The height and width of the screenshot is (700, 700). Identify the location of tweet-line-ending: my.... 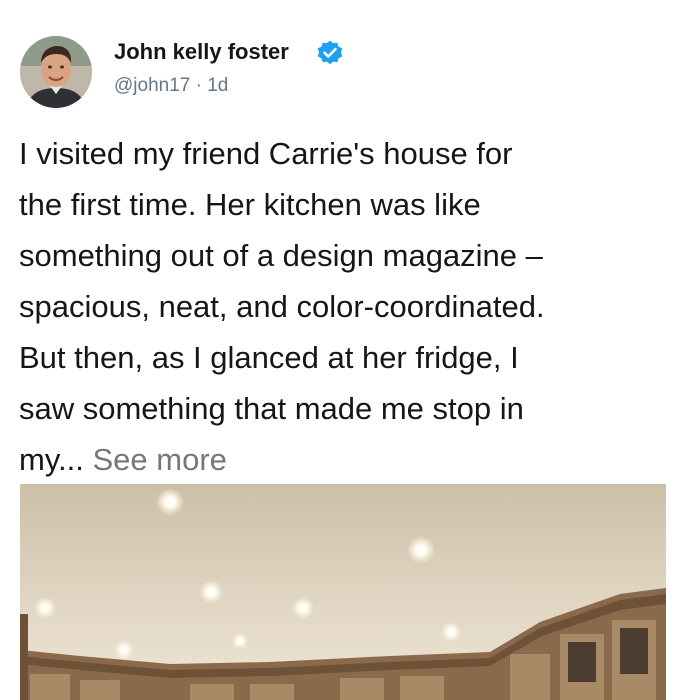
(51, 459).